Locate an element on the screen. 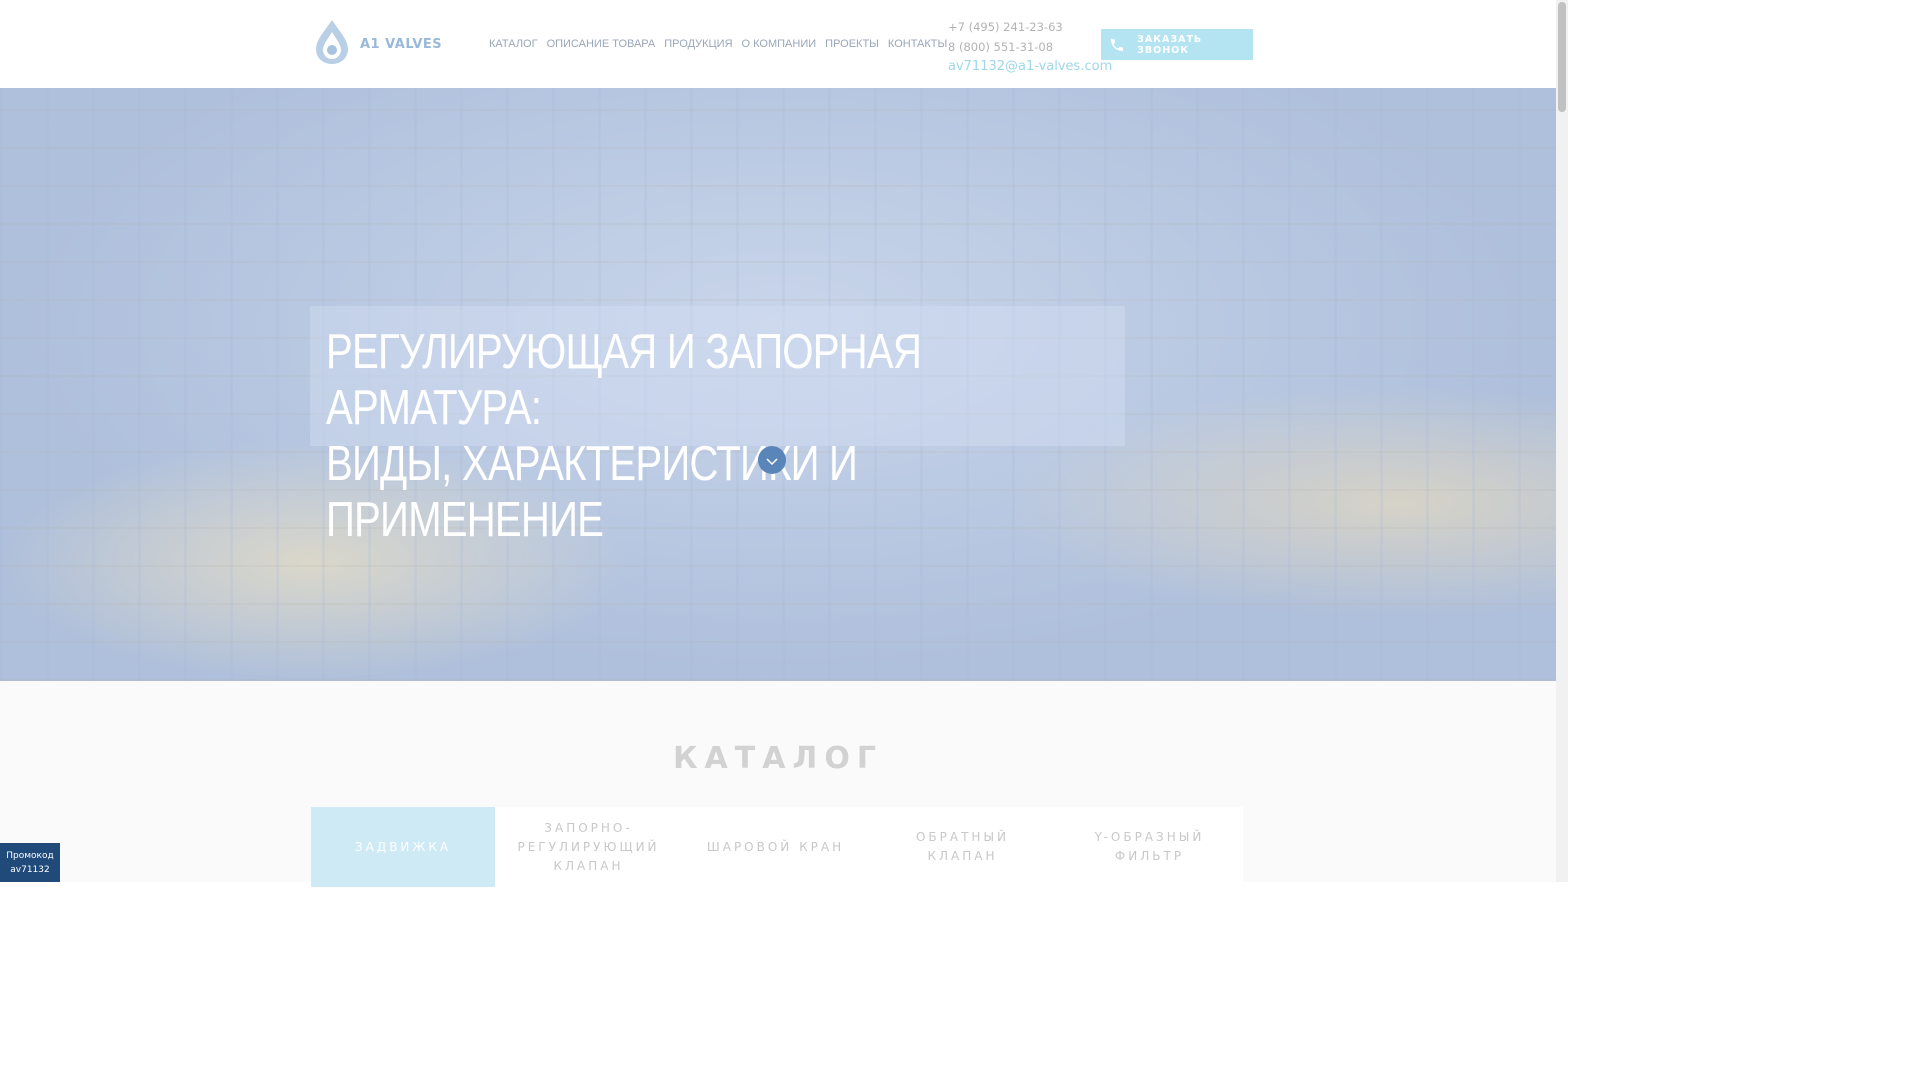  logo-text: A1 VALVES is located at coordinates (401, 44).